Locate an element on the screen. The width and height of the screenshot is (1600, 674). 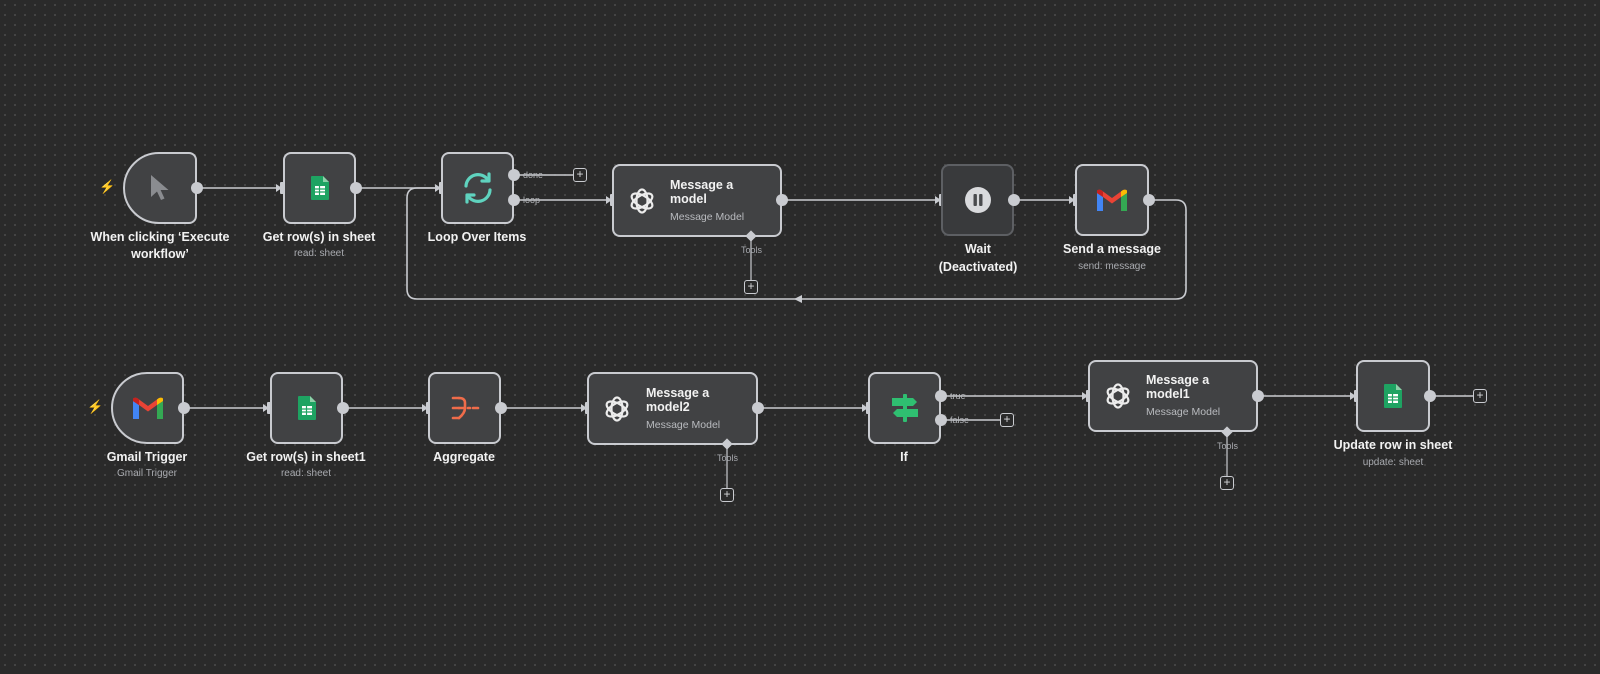
node-title: Message a model1 is located at coordinates (1178, 387).